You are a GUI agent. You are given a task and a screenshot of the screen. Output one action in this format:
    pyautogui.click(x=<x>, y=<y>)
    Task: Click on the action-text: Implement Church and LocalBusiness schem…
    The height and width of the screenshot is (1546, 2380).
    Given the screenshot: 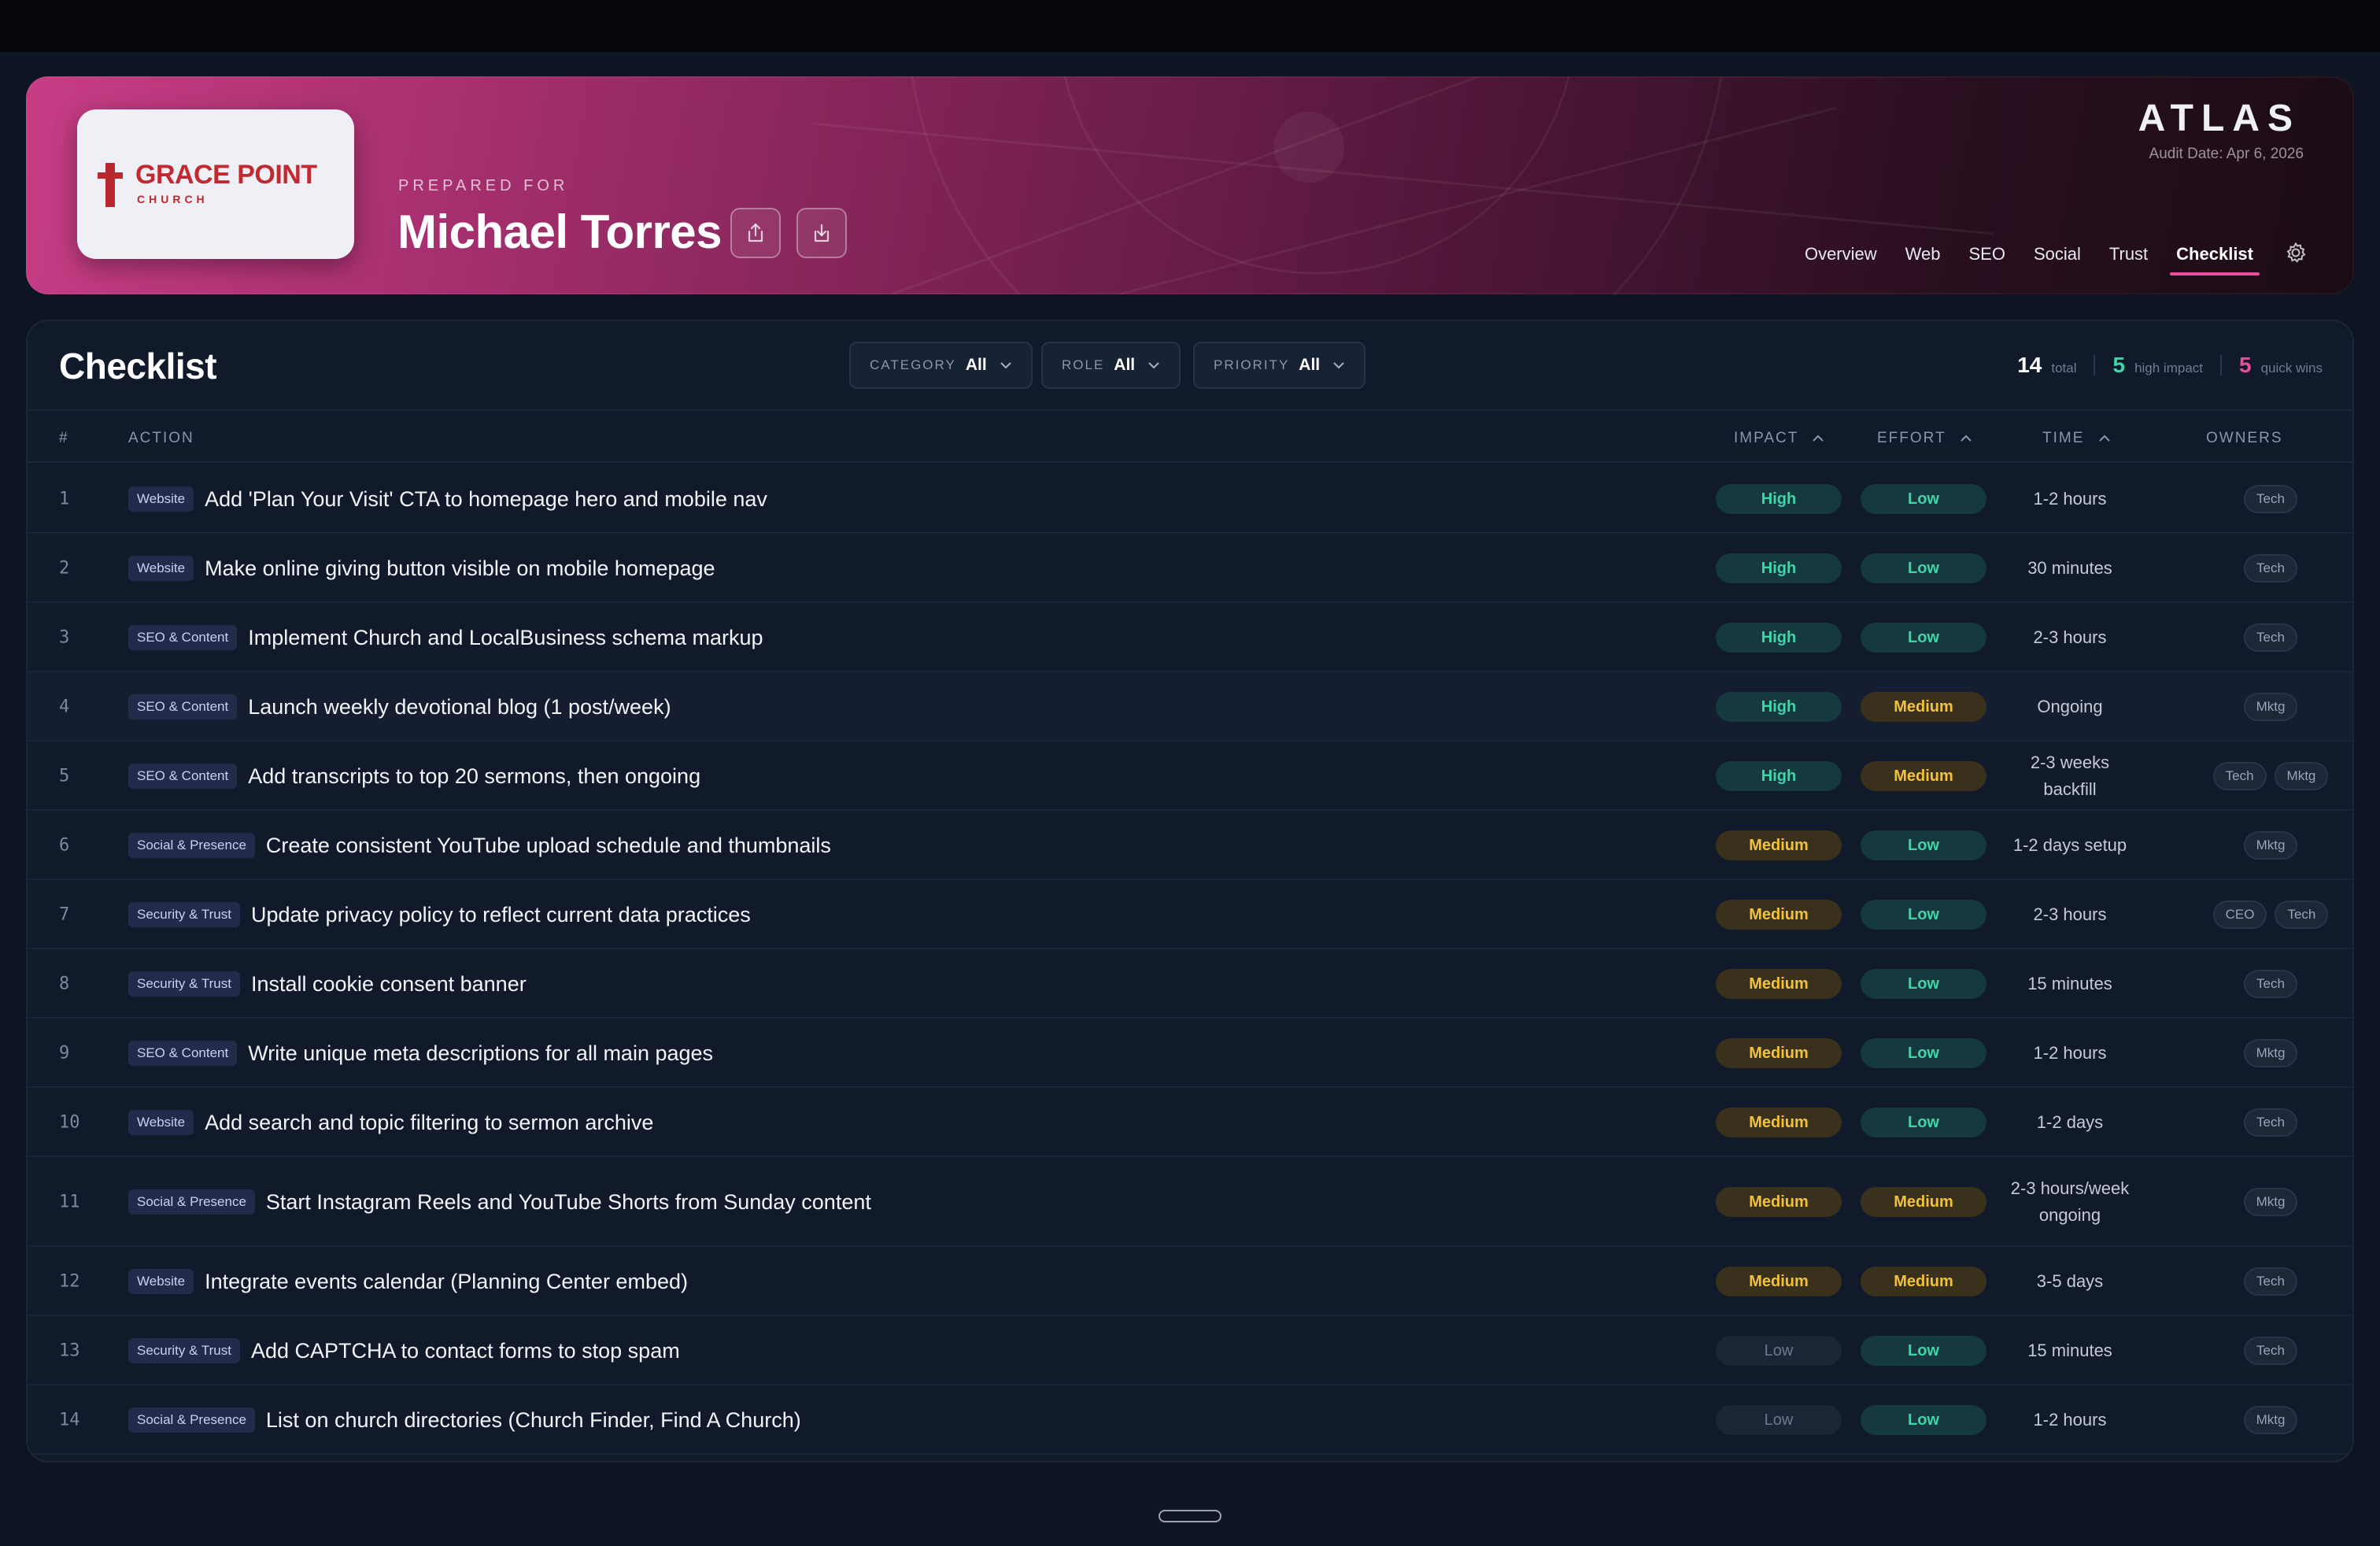 What is the action you would take?
    pyautogui.click(x=505, y=637)
    